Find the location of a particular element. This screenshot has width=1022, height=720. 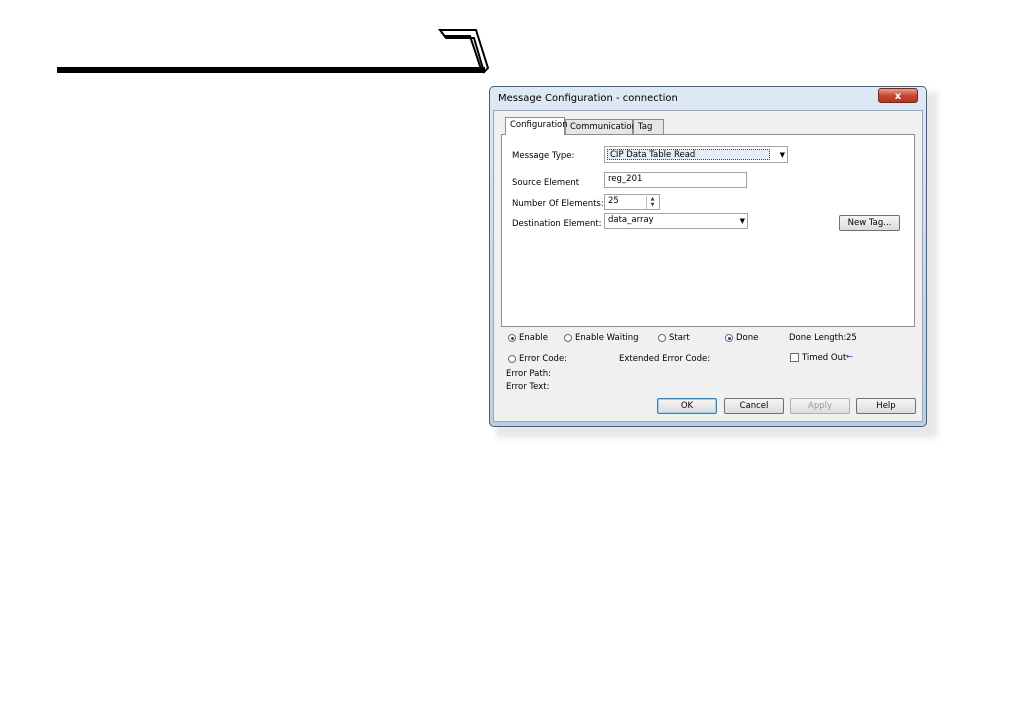

done-label: Done is located at coordinates (747, 338).